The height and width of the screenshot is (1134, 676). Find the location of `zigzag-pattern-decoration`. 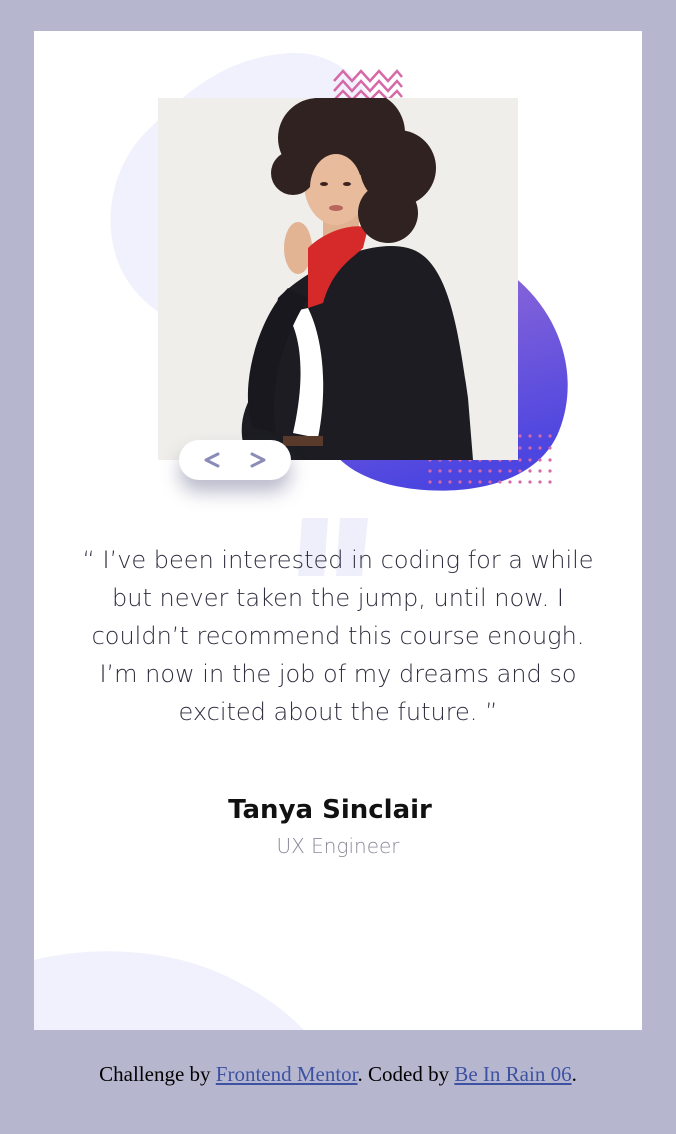

zigzag-pattern-decoration is located at coordinates (368, 85).